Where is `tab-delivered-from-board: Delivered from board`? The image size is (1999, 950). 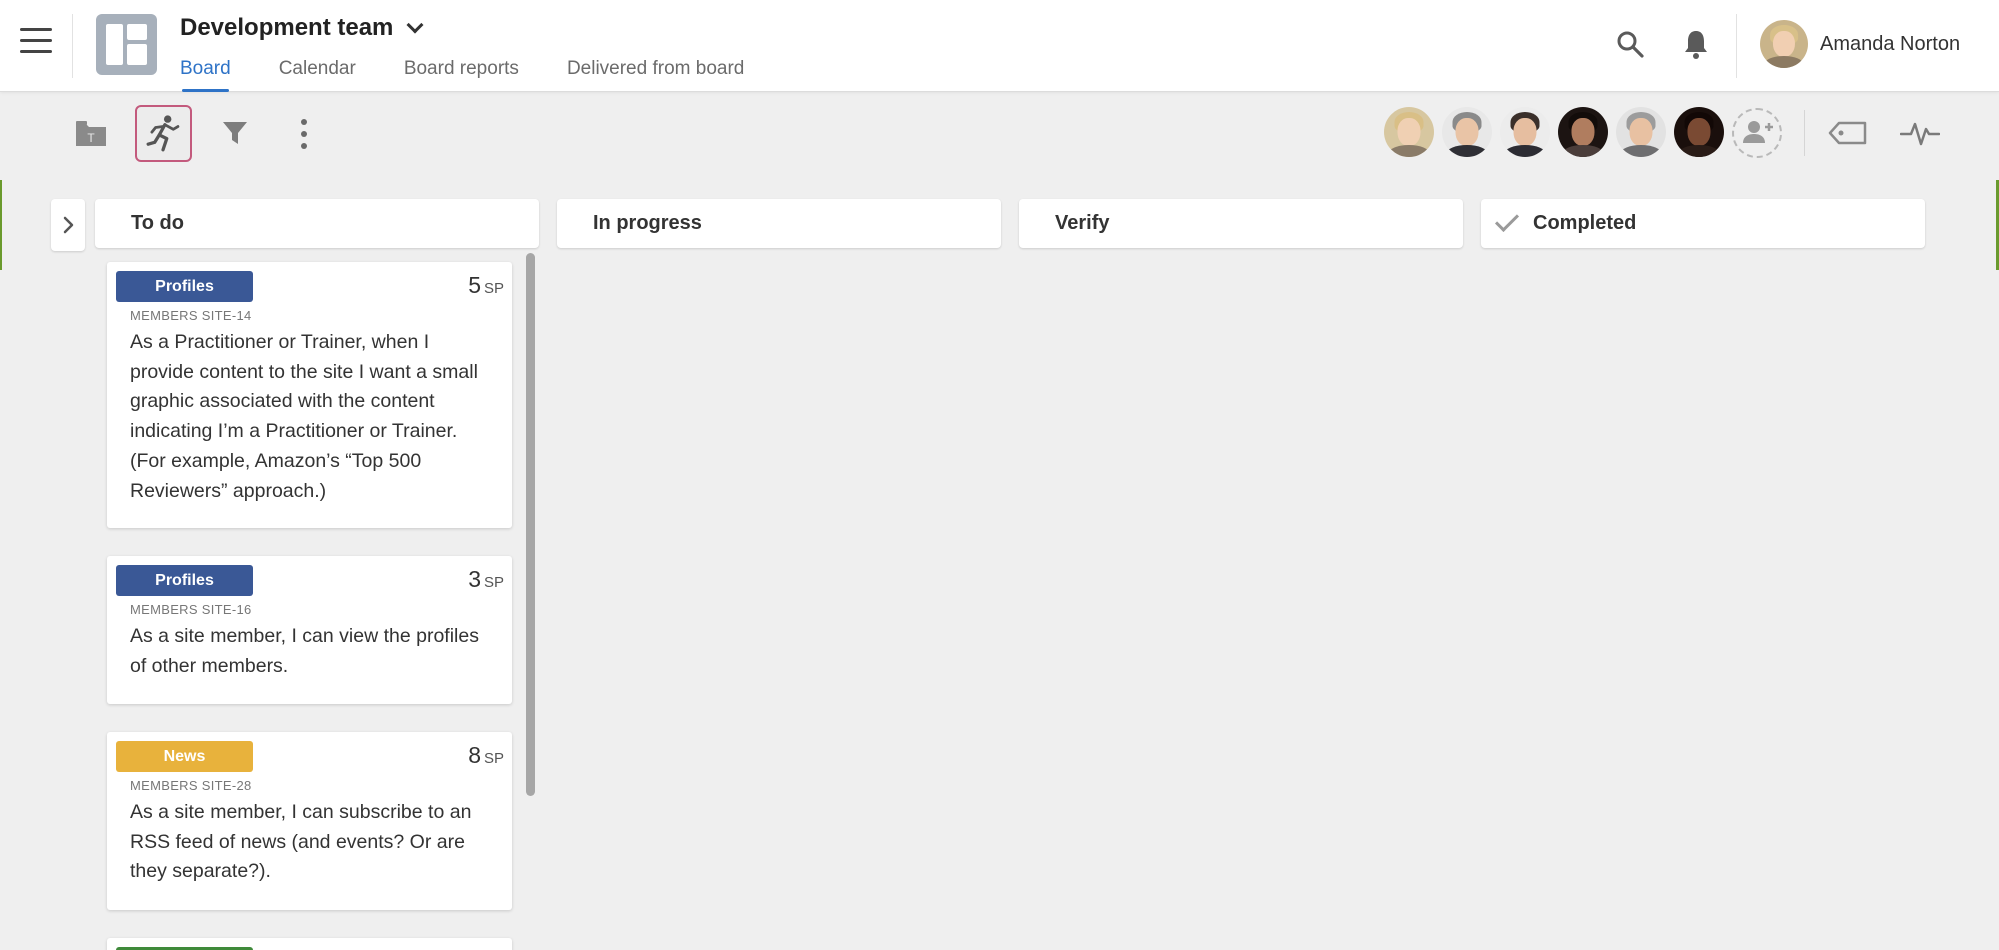
tab-delivered-from-board: Delivered from board is located at coordinates (655, 75).